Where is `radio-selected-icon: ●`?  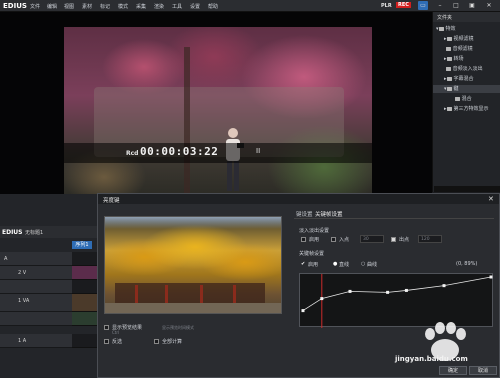 radio-selected-icon: ● is located at coordinates (335, 264).